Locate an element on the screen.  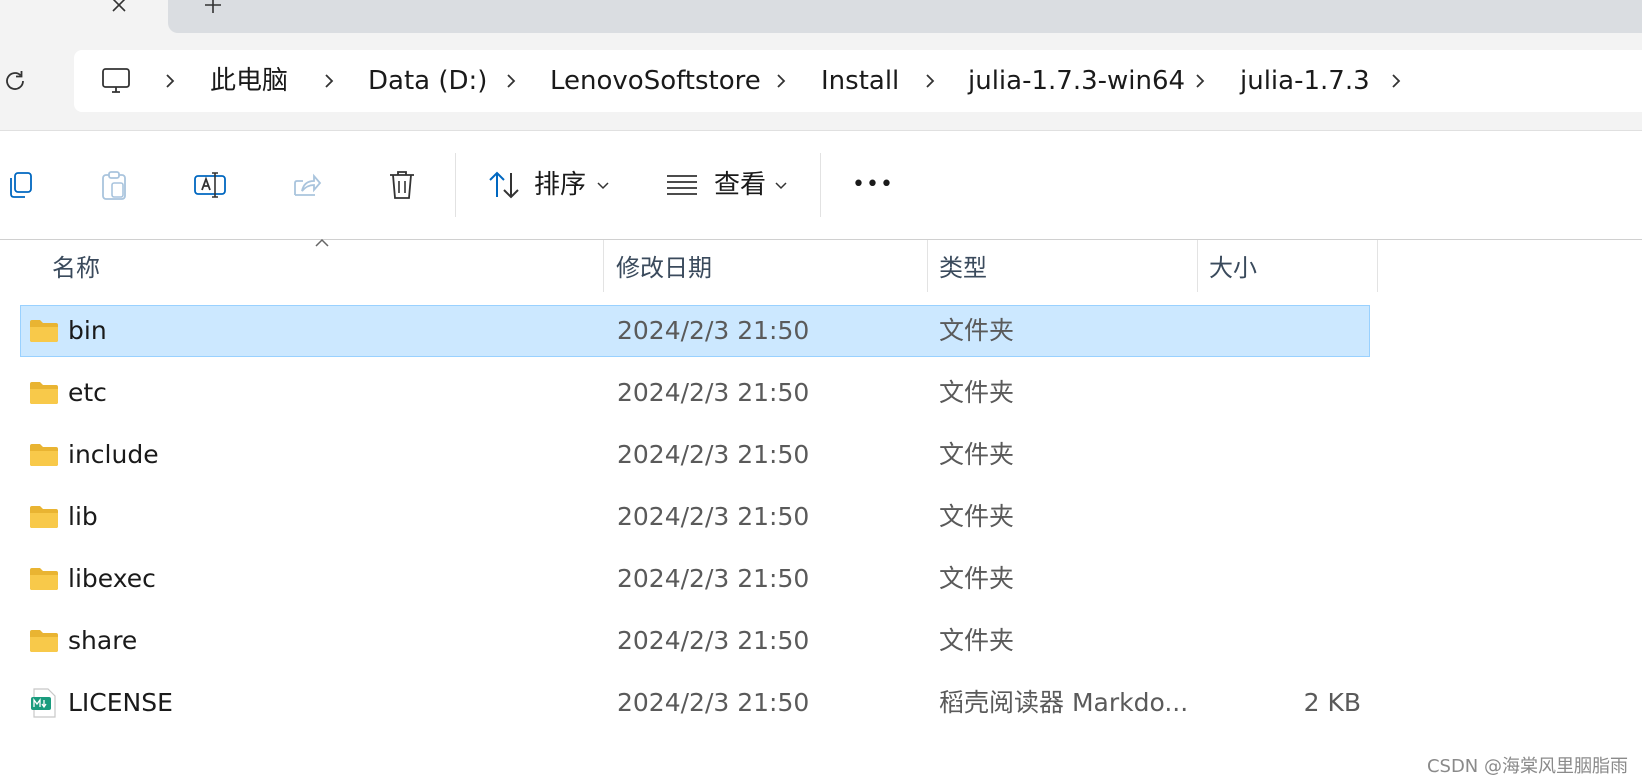
refresh-icon is located at coordinates (15, 80).